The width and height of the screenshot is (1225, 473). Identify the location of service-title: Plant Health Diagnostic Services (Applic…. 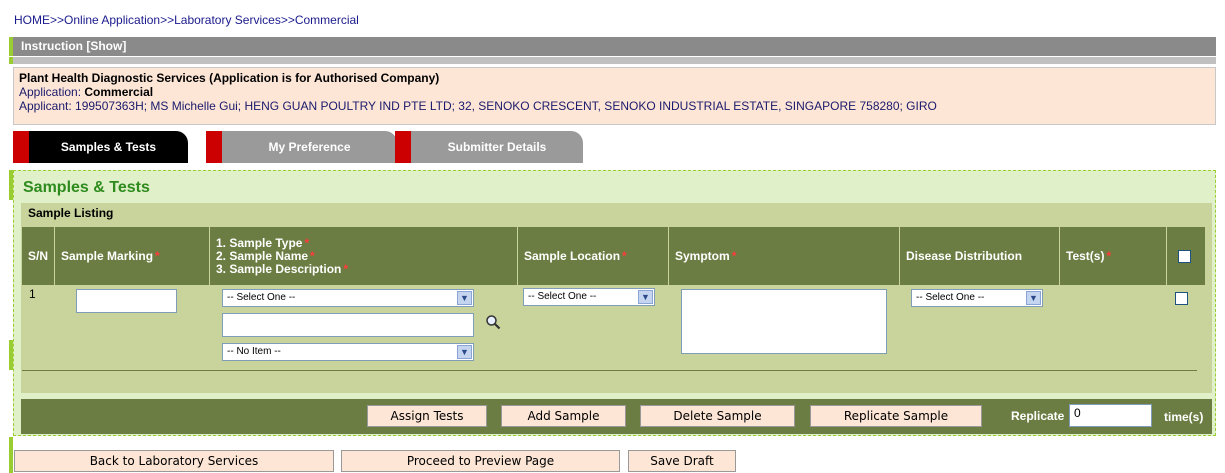
(229, 78).